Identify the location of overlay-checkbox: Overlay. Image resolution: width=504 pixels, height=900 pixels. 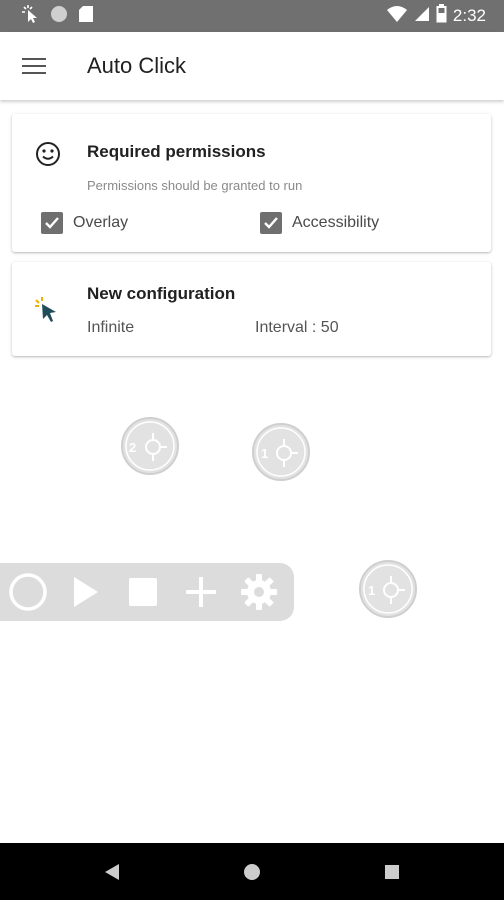
(84, 223).